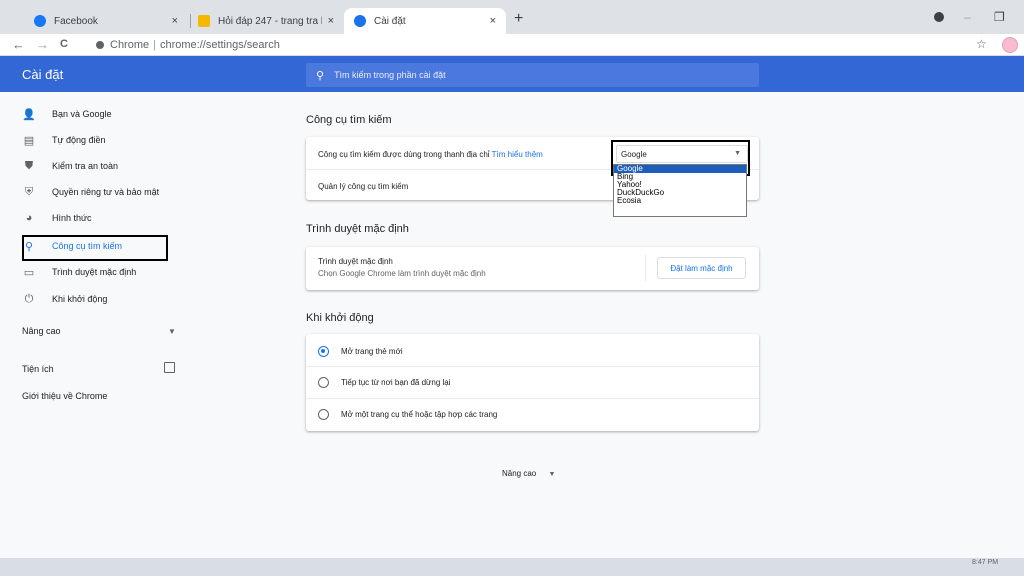 The image size is (1024, 576). Describe the element at coordinates (204, 21) in the screenshot. I see `hoidap-icon` at that location.